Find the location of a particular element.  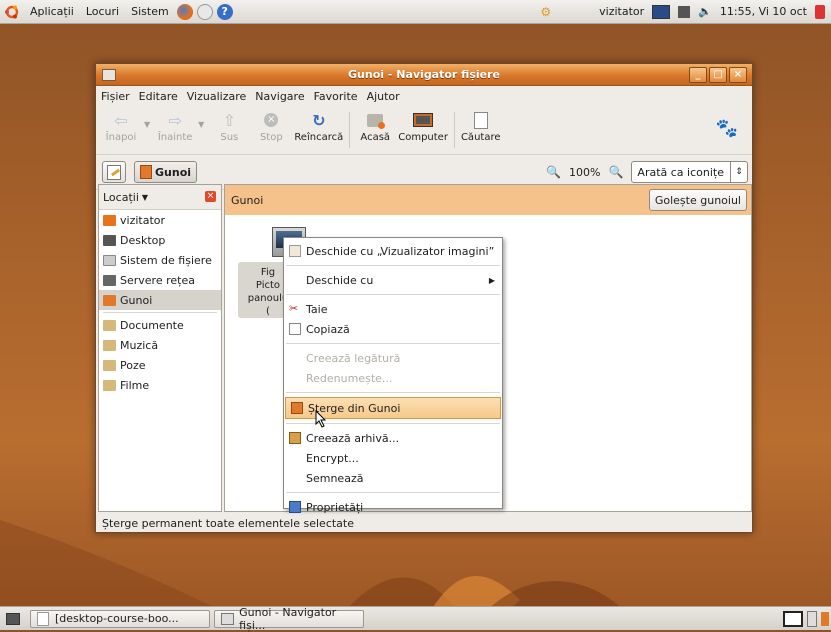

menu-system: Sistem is located at coordinates (150, 11).